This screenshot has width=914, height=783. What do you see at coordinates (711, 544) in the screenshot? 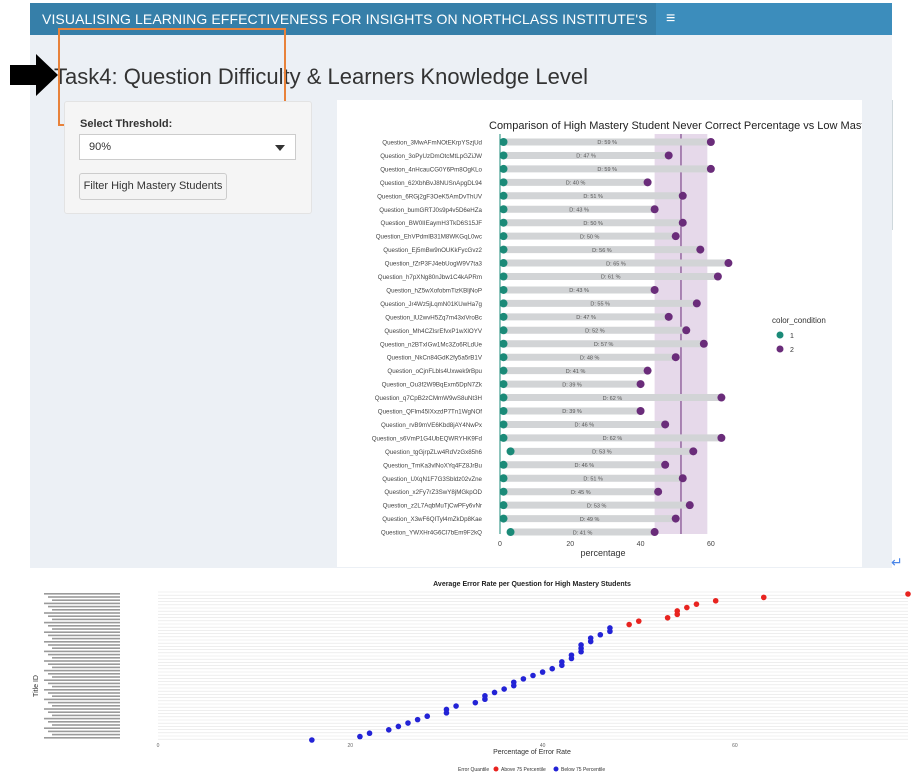
I see `x-tick-label: 60` at bounding box center [711, 544].